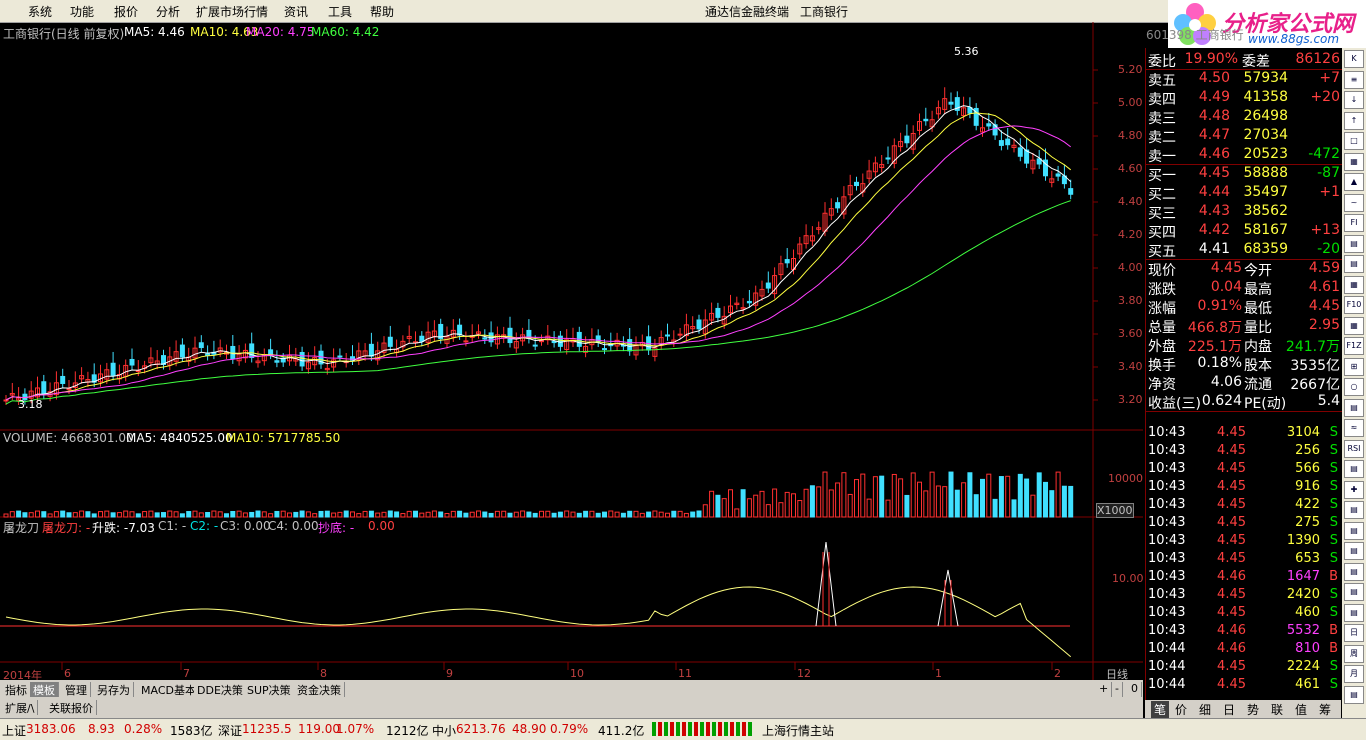  I want to click on detail-tab-7: 筹, so click(1325, 709).